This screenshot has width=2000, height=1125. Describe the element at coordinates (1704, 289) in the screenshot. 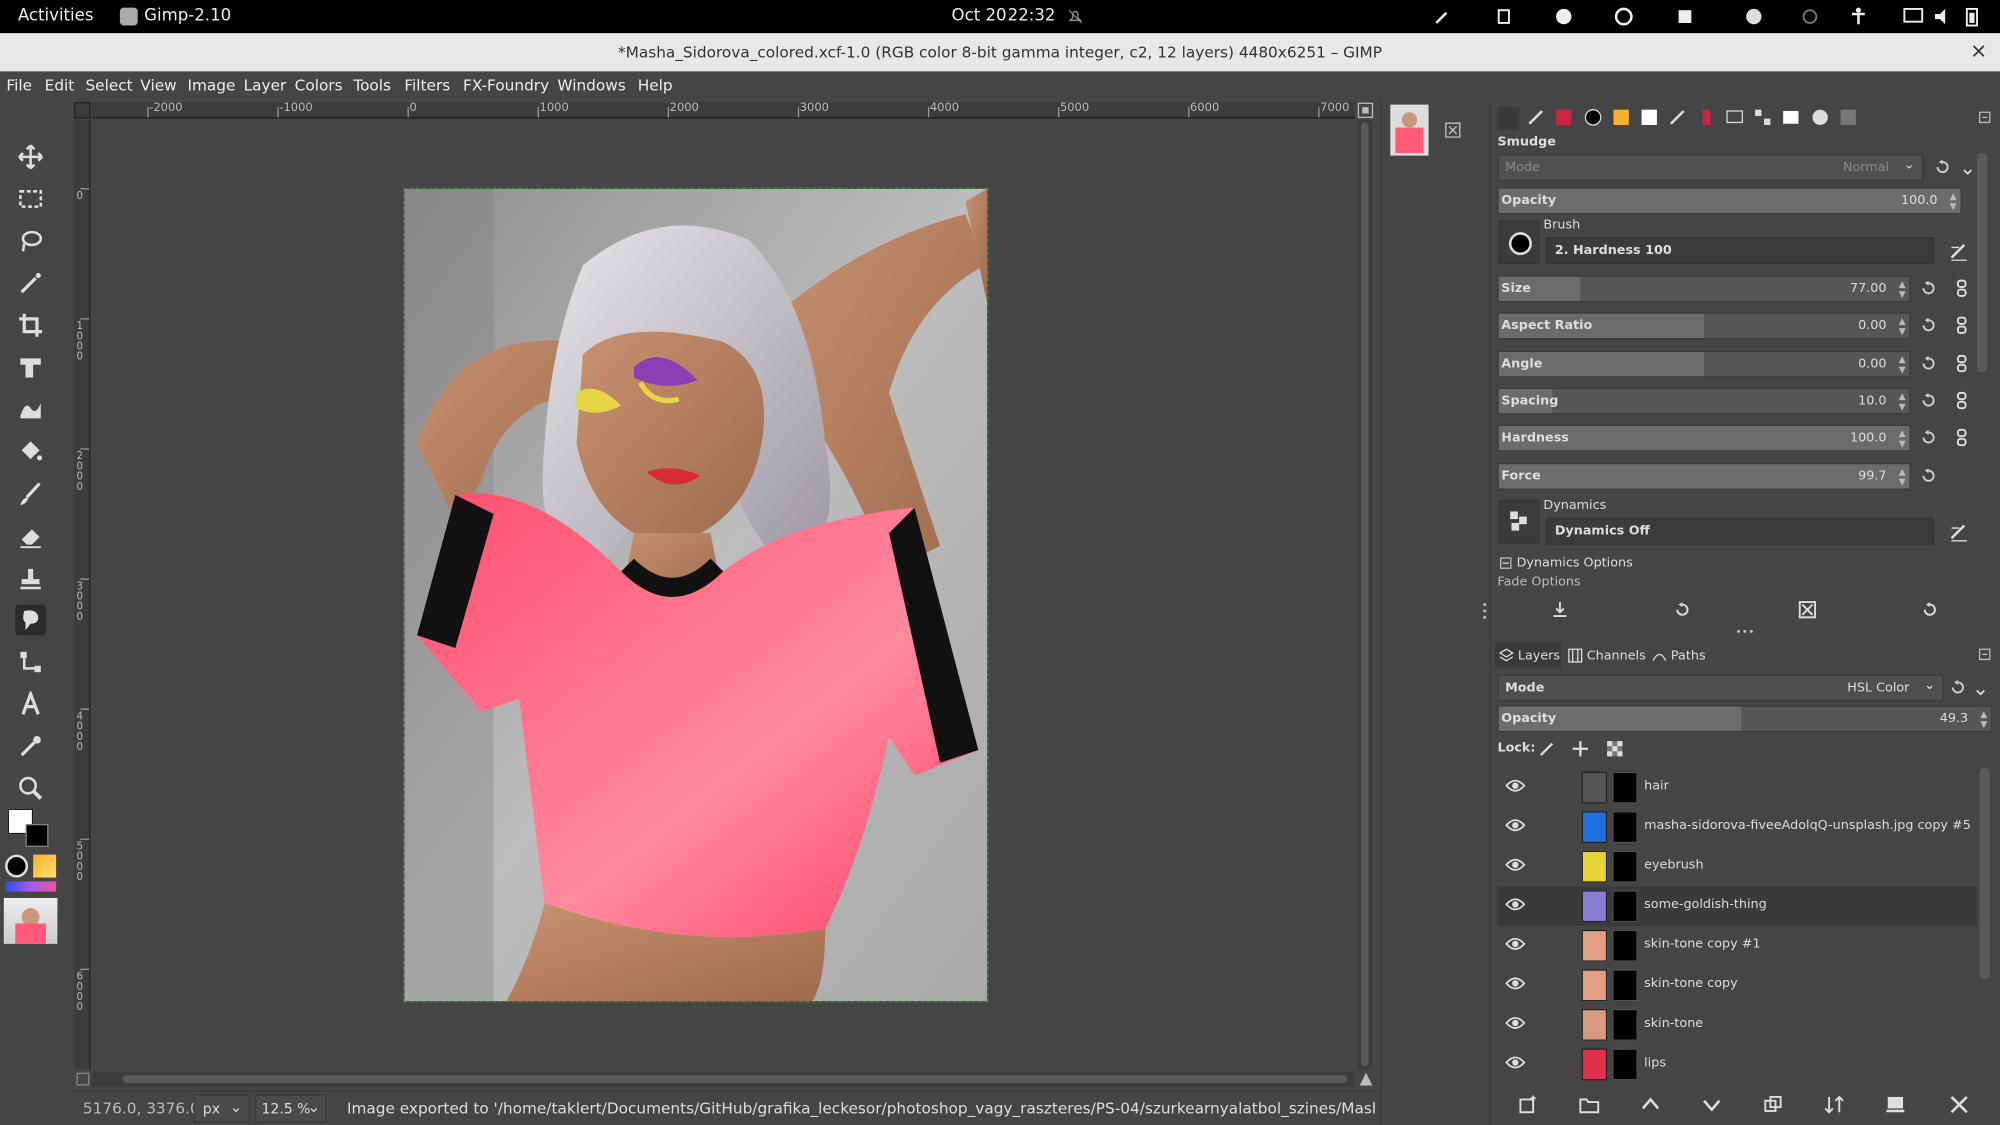

I see `size-slider: Size 77.00 ▲ ▼` at that location.